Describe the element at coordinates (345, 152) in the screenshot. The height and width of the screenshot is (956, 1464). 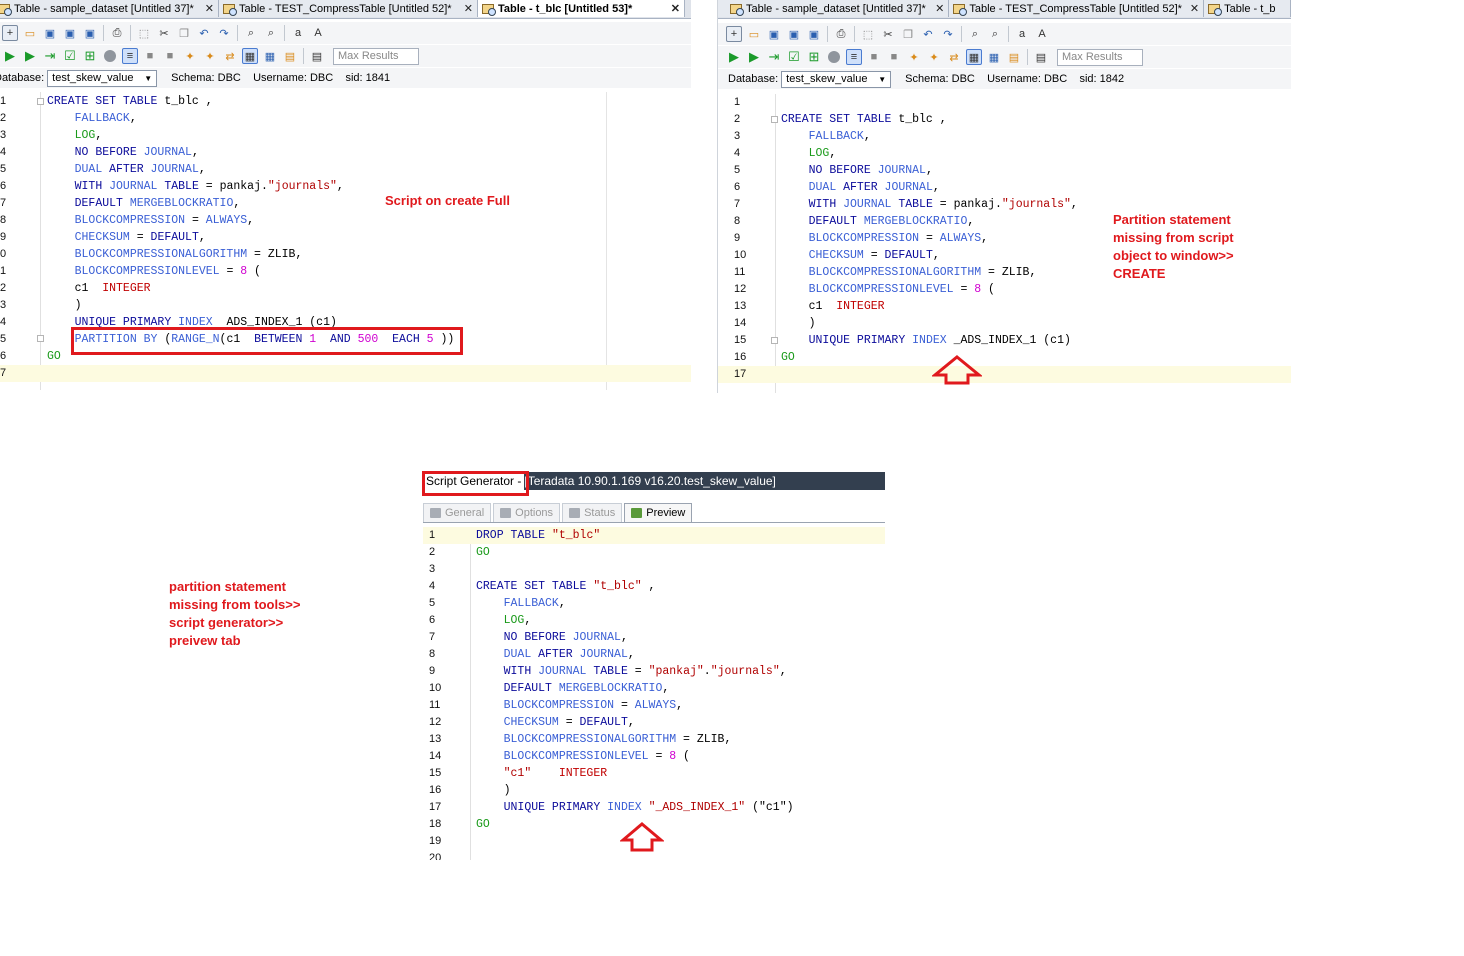
I see `code-line: 4 NO BEFORE JOURNAL,` at that location.